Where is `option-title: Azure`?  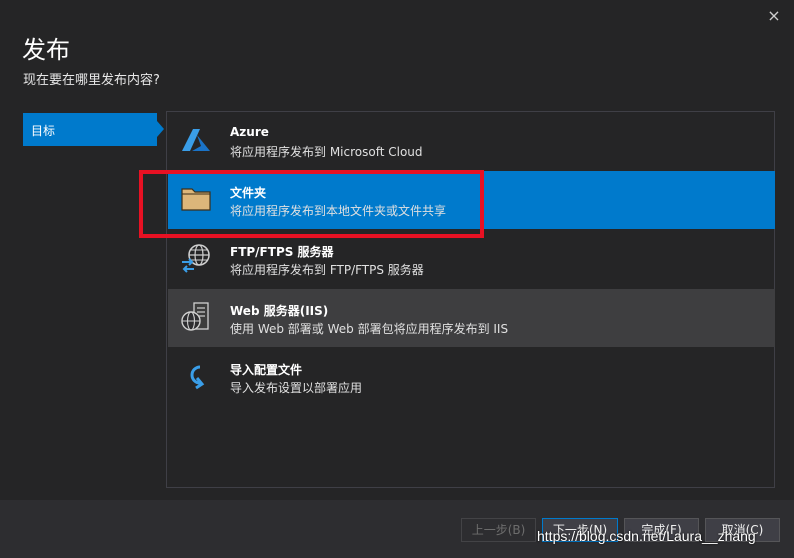 option-title: Azure is located at coordinates (249, 132).